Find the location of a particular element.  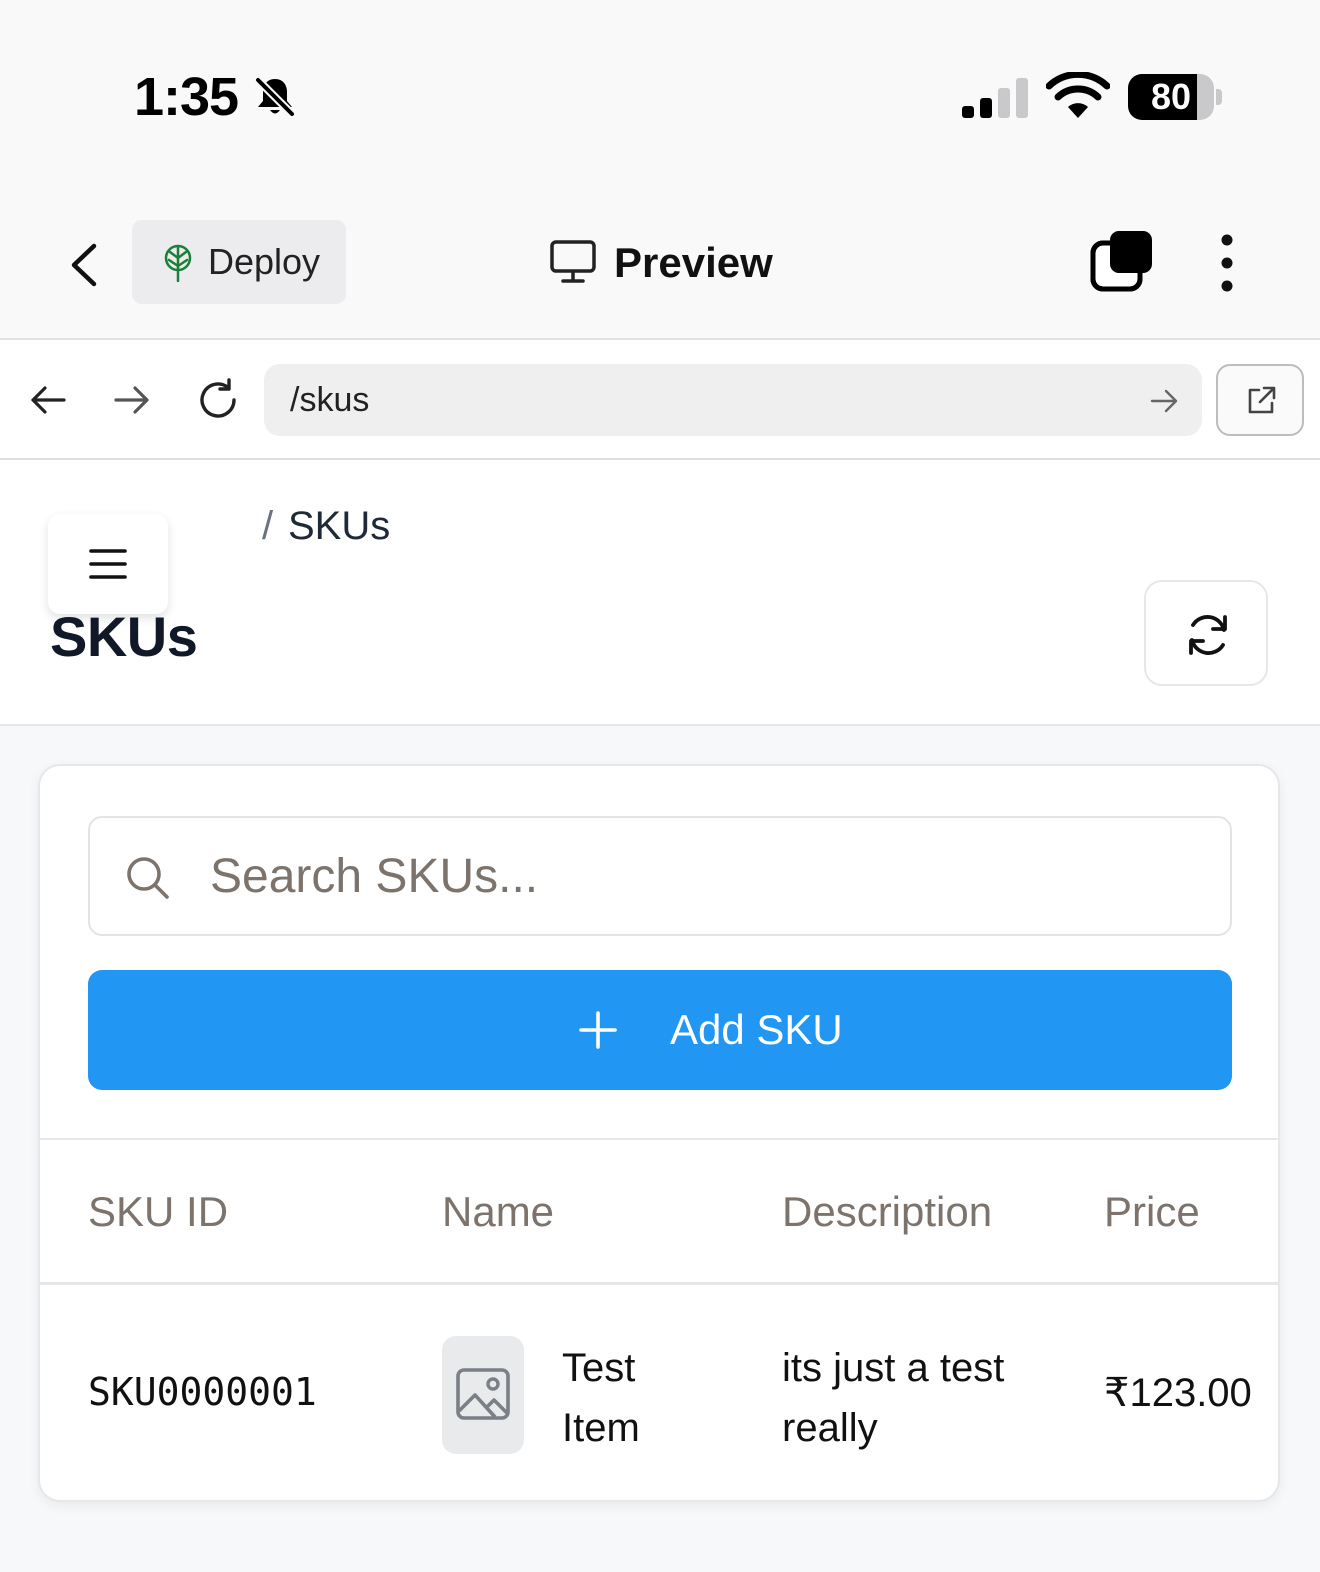

tabs-icon is located at coordinates (1122, 261).